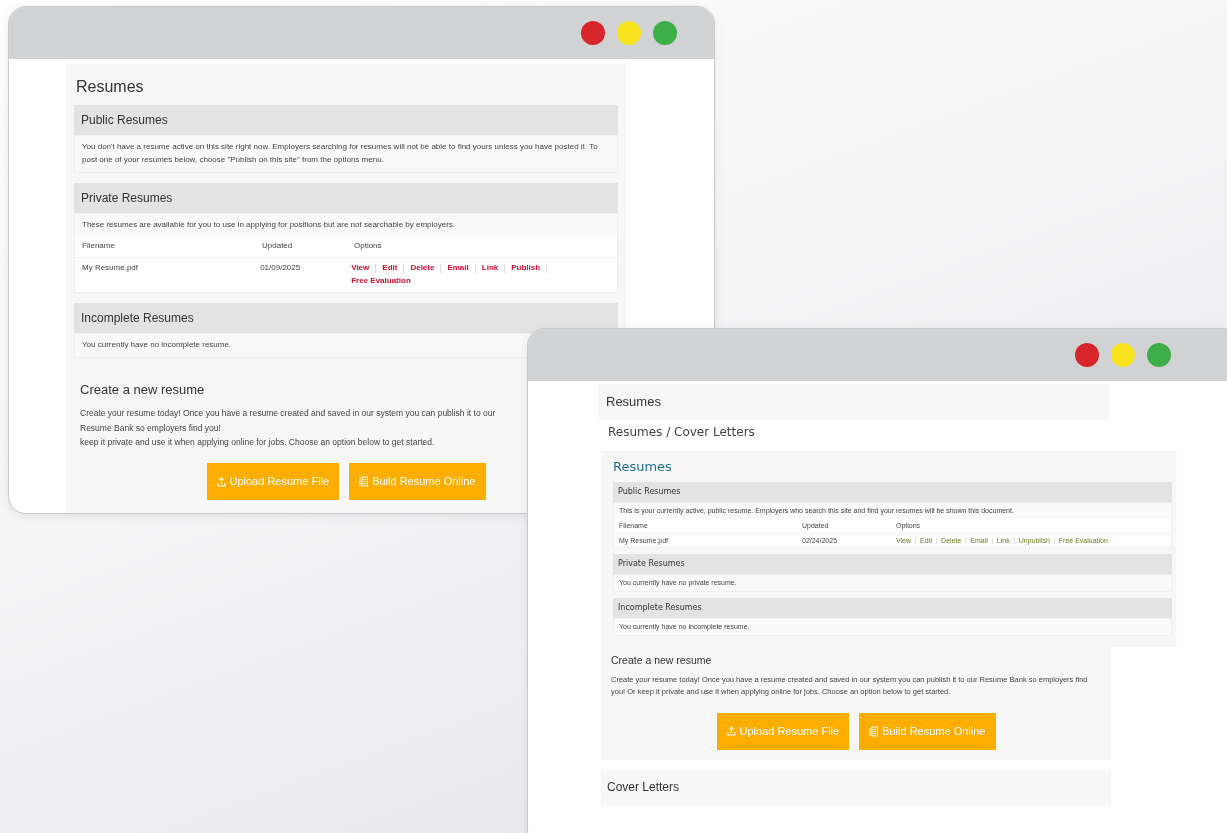  Describe the element at coordinates (368, 246) in the screenshot. I see `column-header: Options` at that location.